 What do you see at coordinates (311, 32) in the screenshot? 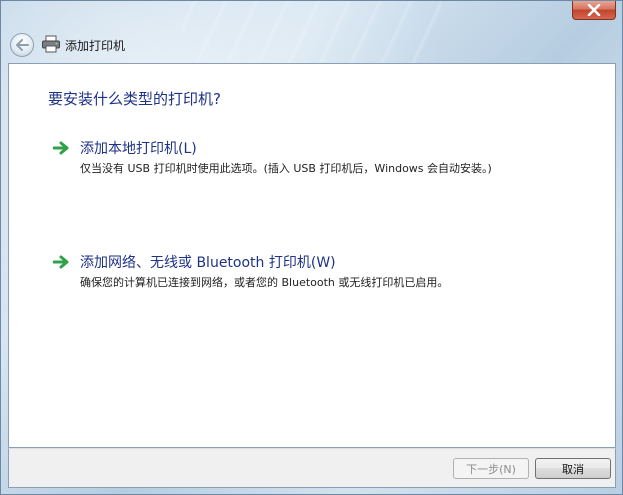
I see `glass-background` at bounding box center [311, 32].